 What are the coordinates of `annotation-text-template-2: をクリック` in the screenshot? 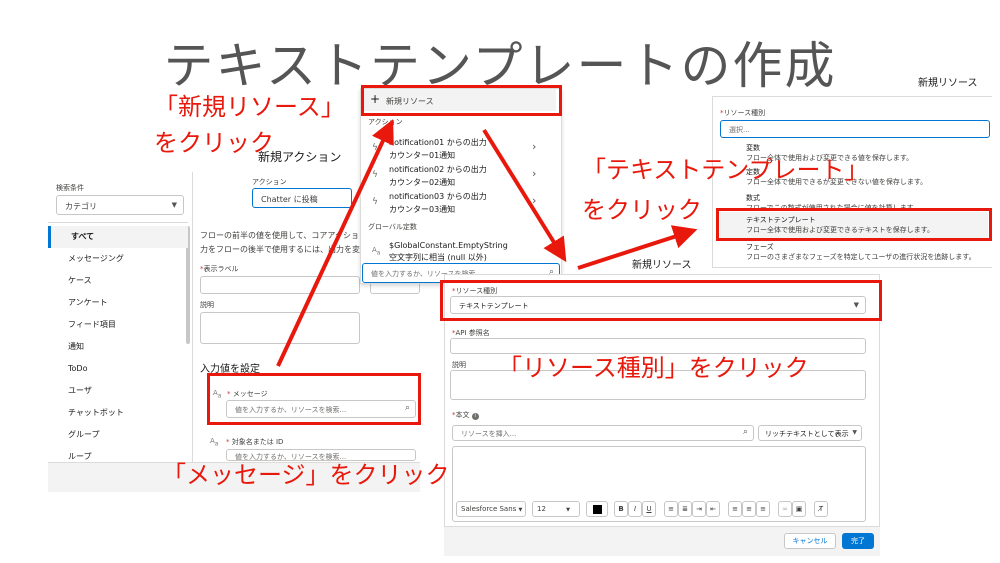 It's located at (642, 210).